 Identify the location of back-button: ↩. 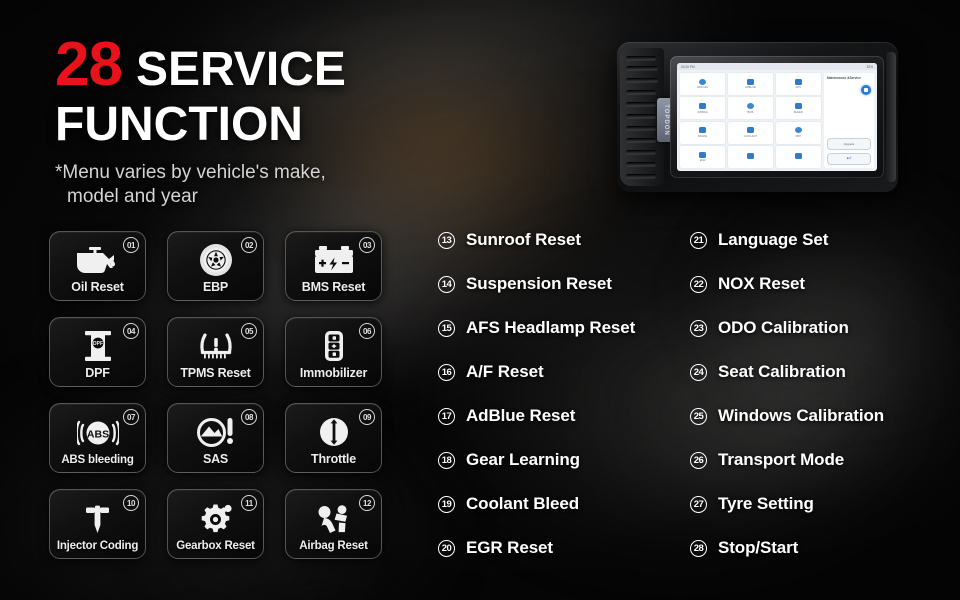
(849, 159).